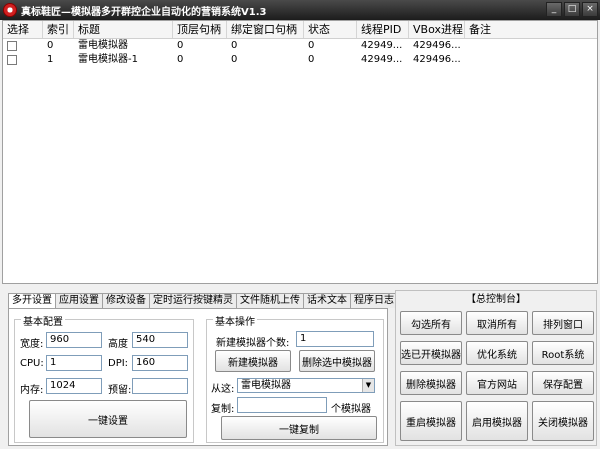 The height and width of the screenshot is (449, 600). Describe the element at coordinates (563, 421) in the screenshot. I see `close-emulator-button: 关闭模拟器` at that location.